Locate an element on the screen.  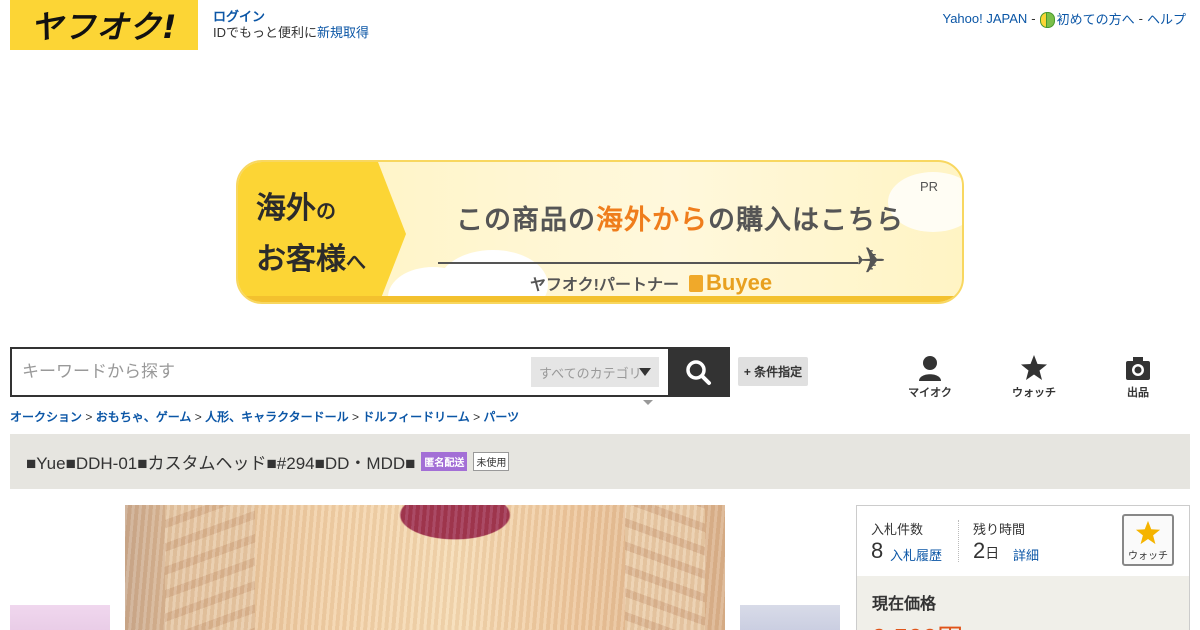
logo-text: ヤフオク! is located at coordinates (104, 27).